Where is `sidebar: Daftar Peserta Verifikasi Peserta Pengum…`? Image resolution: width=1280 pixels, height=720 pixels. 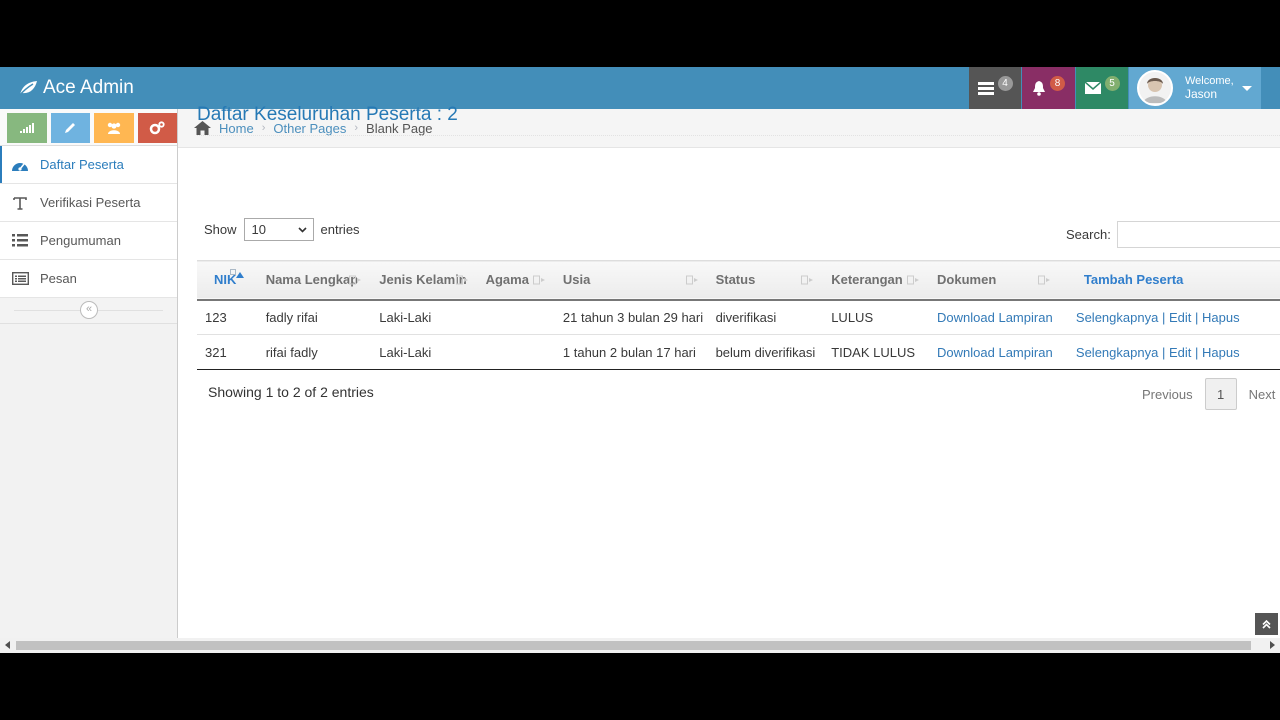 sidebar: Daftar Peserta Verifikasi Peserta Pengum… is located at coordinates (89, 381).